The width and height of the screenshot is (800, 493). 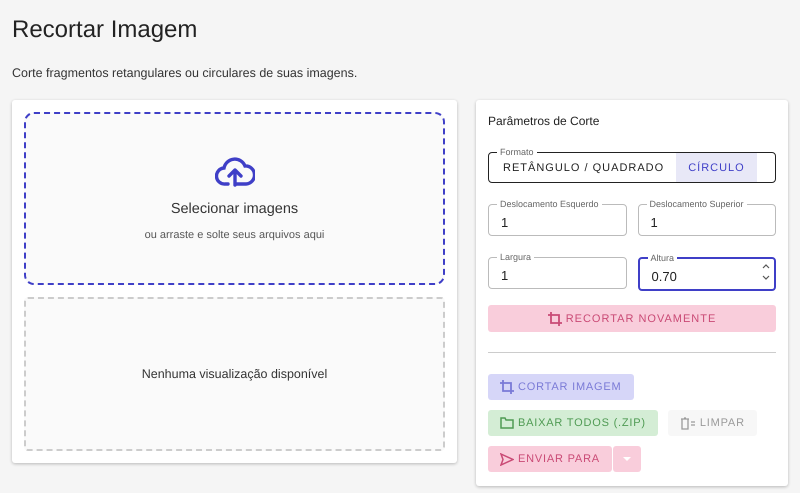 What do you see at coordinates (507, 459) in the screenshot?
I see `send-icon` at bounding box center [507, 459].